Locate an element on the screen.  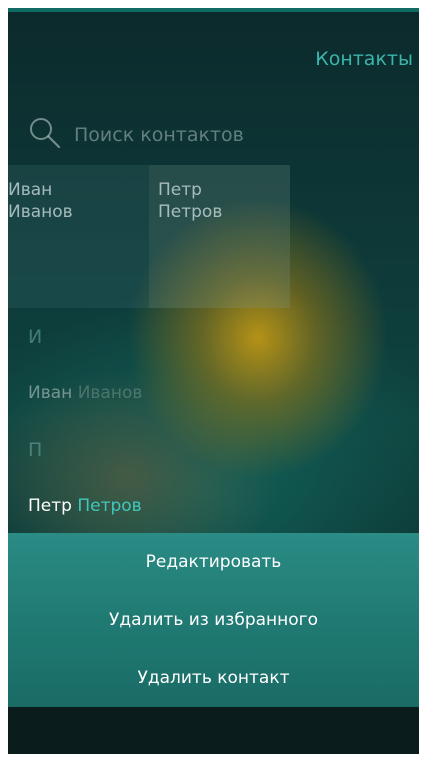
remove-from-favorites-menu-item: Удалить из избранного is located at coordinates (213, 620).